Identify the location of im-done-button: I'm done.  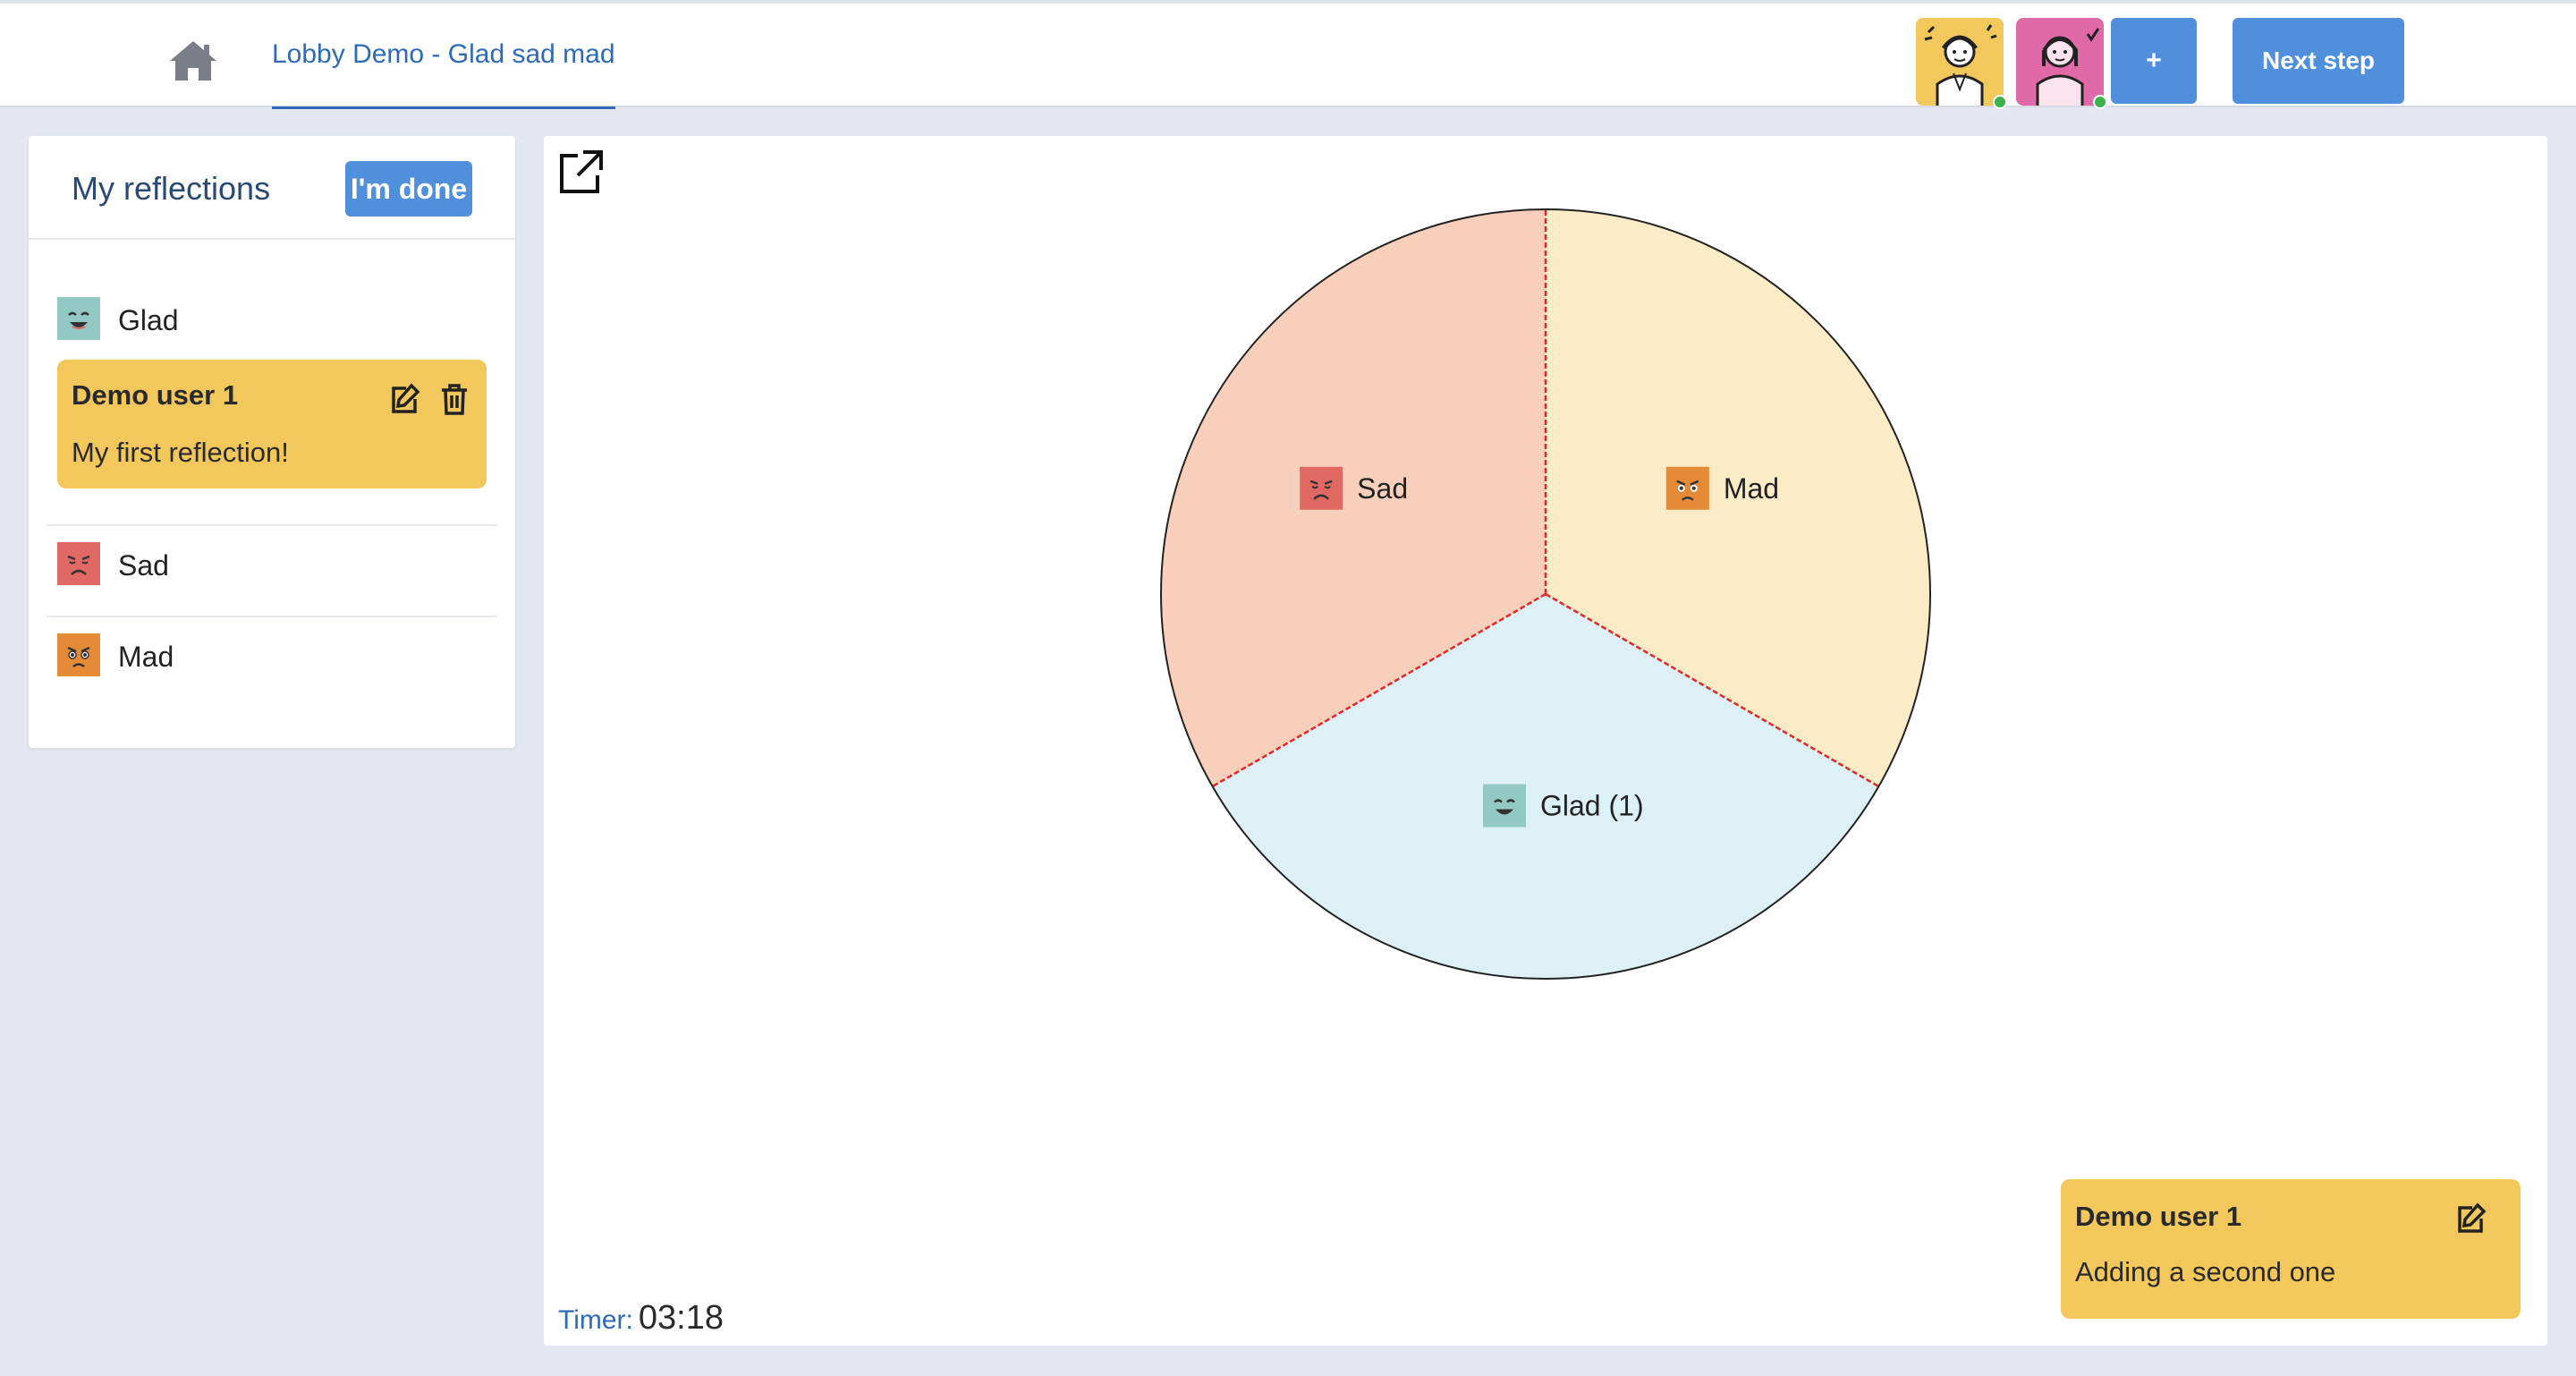
(408, 189).